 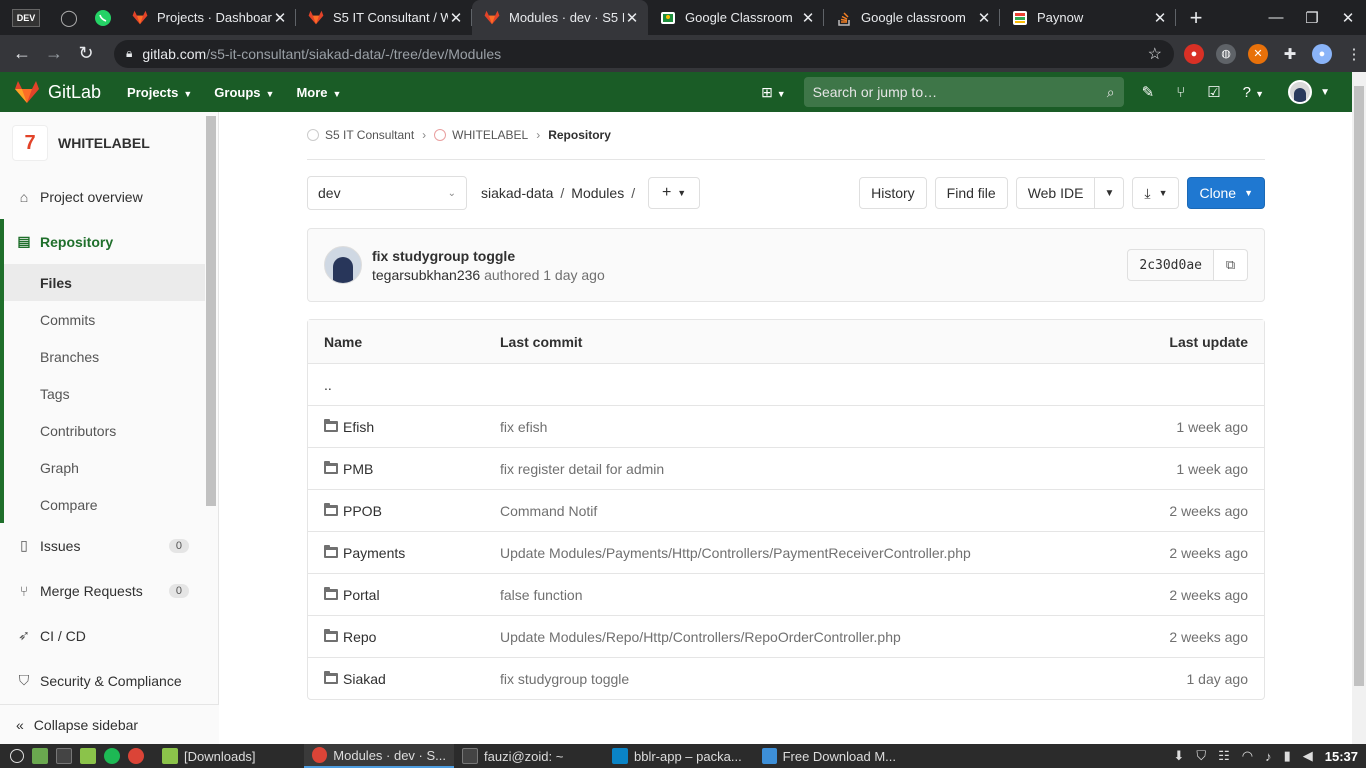 What do you see at coordinates (782, 469) in the screenshot?
I see `commit-message-link: fix register detail for admin` at bounding box center [782, 469].